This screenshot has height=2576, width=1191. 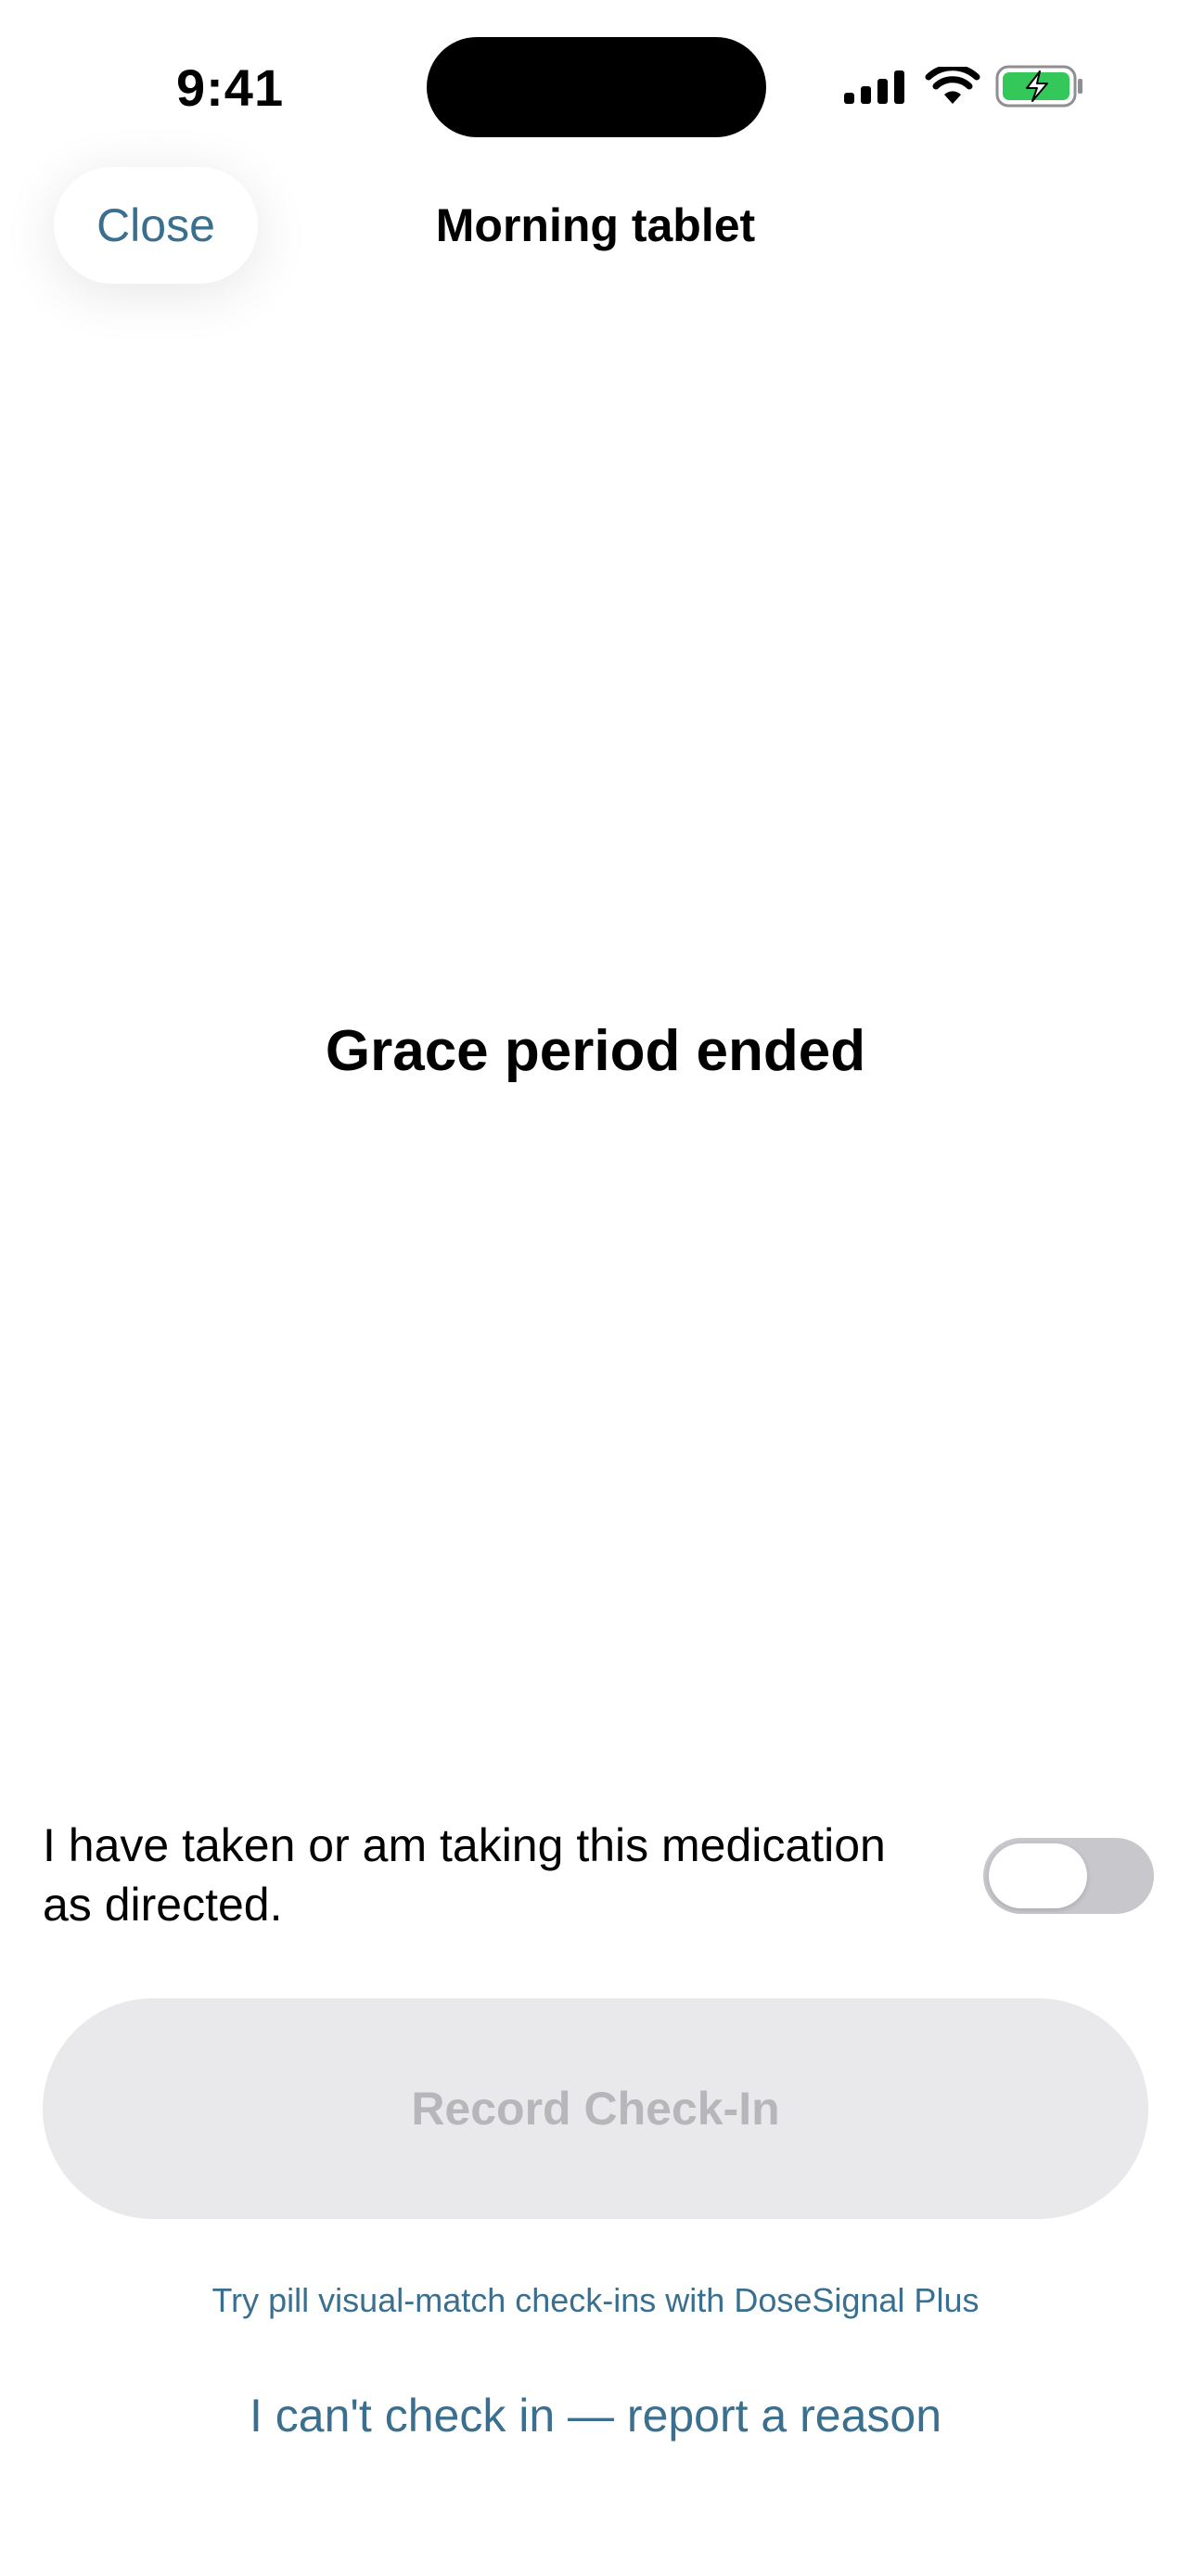 What do you see at coordinates (1038, 1875) in the screenshot?
I see `toggle-knob` at bounding box center [1038, 1875].